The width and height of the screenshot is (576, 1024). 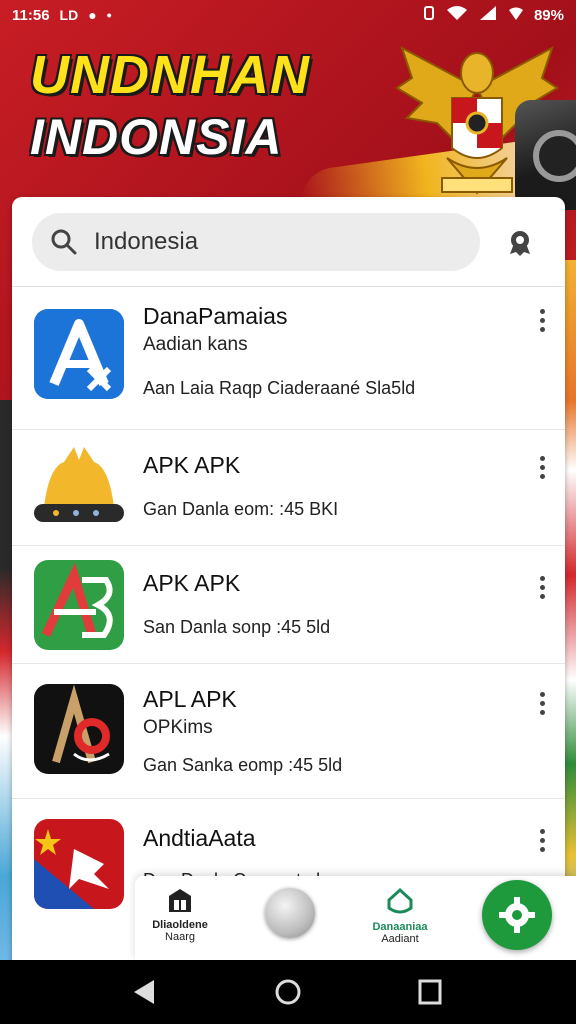 What do you see at coordinates (400, 900) in the screenshot?
I see `house-outline-icon` at bounding box center [400, 900].